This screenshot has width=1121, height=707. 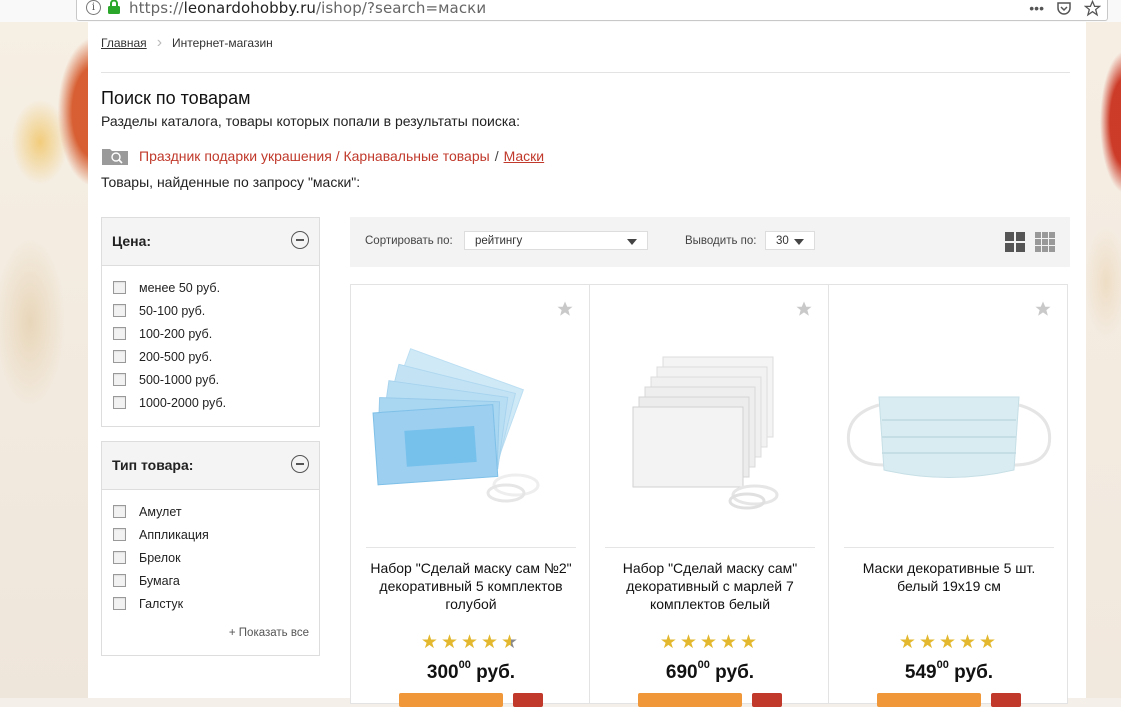 What do you see at coordinates (1092, 8) in the screenshot?
I see `bookmark-star-icon` at bounding box center [1092, 8].